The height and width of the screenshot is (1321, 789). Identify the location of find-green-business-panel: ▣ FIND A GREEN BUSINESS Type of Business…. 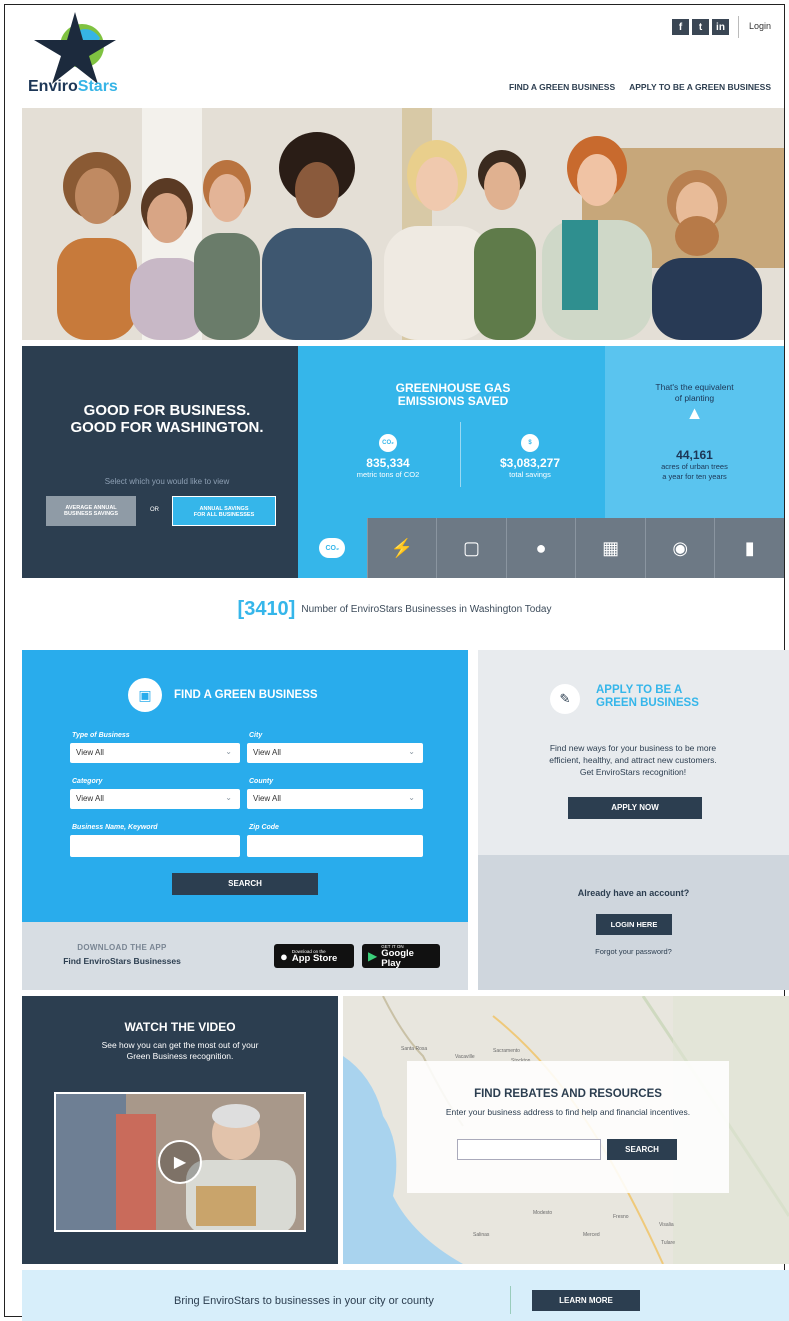
(245, 786).